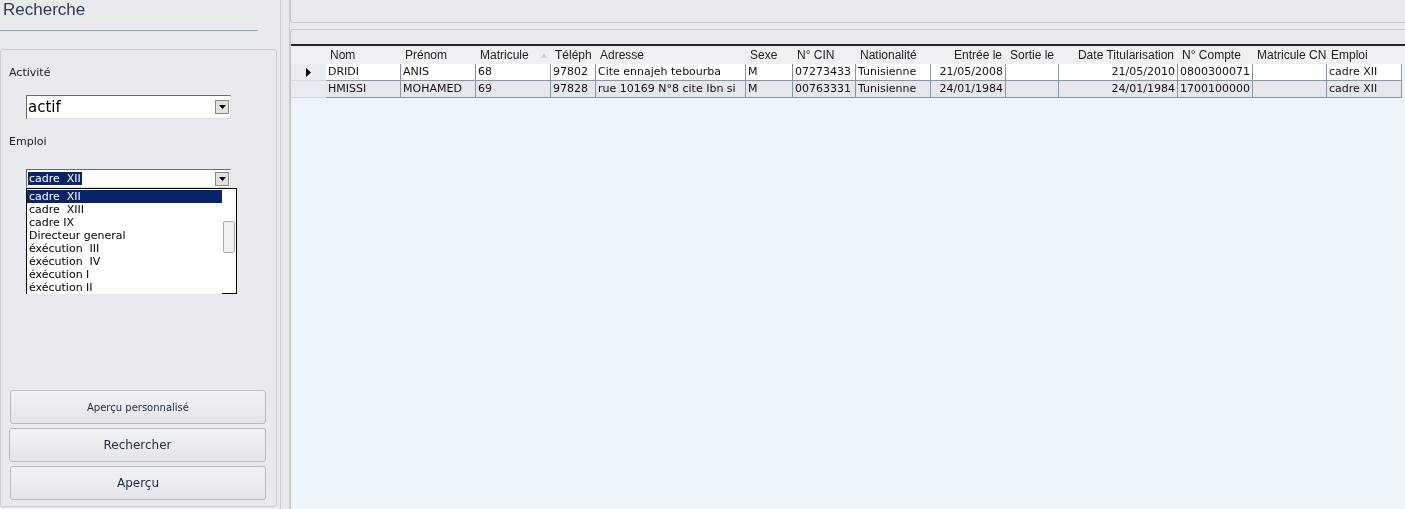  Describe the element at coordinates (893, 55) in the screenshot. I see `column-header: Nationalité` at that location.